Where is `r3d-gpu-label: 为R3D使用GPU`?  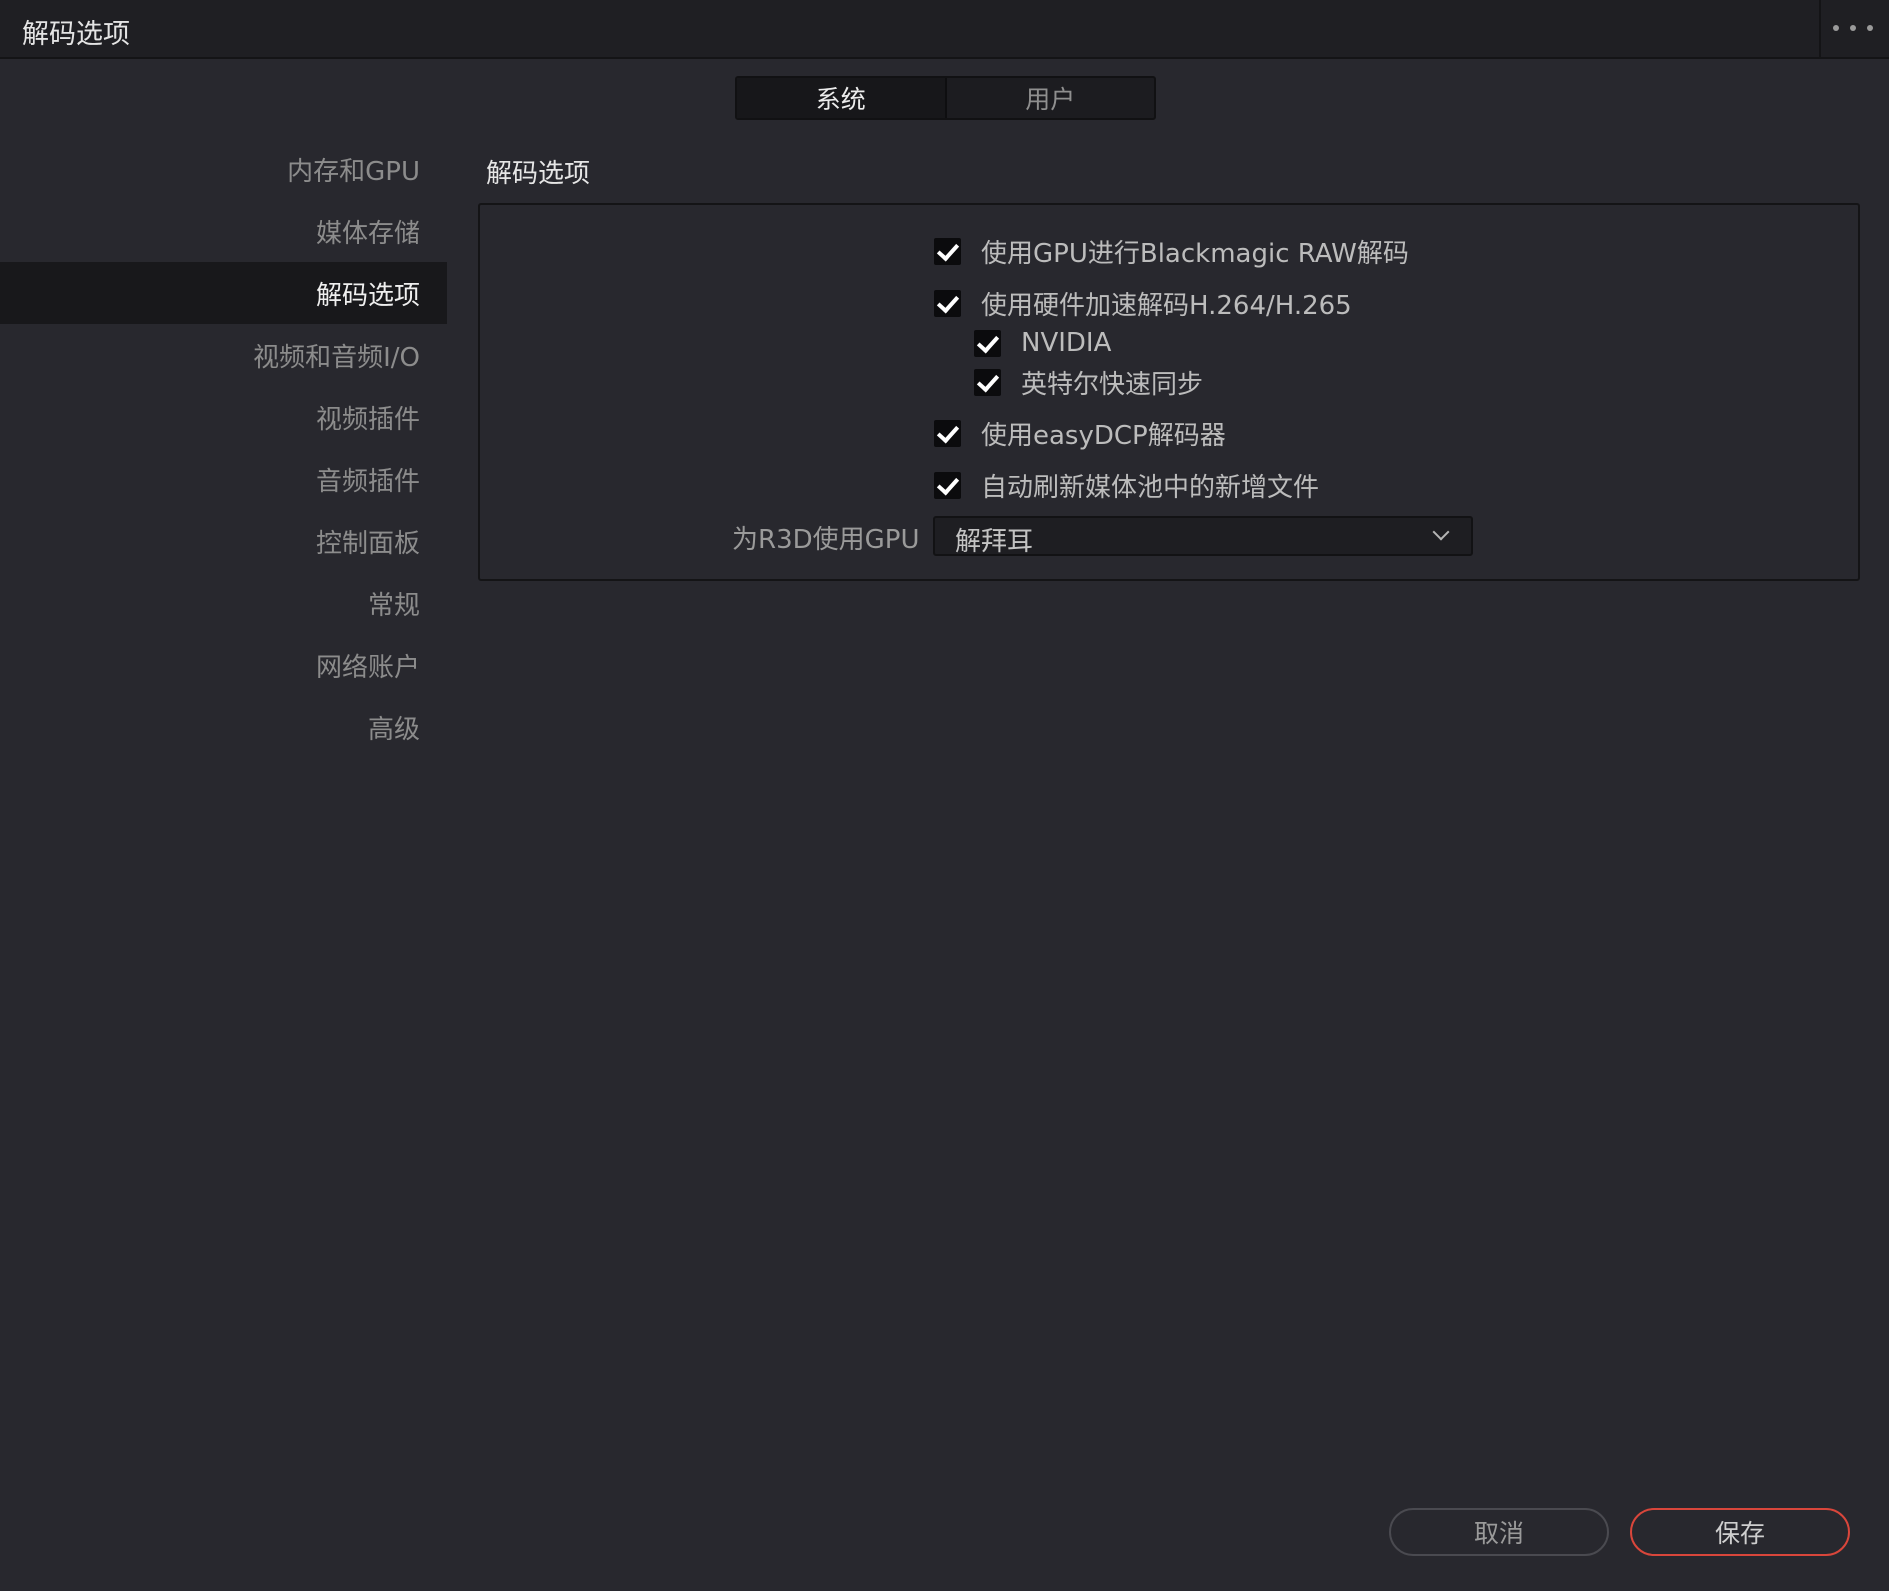
r3d-gpu-label: 为R3D使用GPU is located at coordinates (826, 540).